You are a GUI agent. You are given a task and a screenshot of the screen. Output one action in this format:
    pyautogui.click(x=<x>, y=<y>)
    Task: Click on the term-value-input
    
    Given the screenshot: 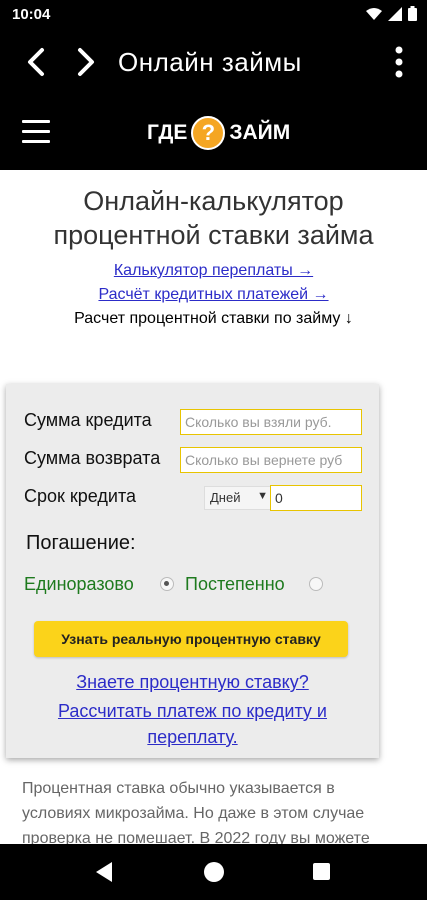 What is the action you would take?
    pyautogui.click(x=316, y=498)
    